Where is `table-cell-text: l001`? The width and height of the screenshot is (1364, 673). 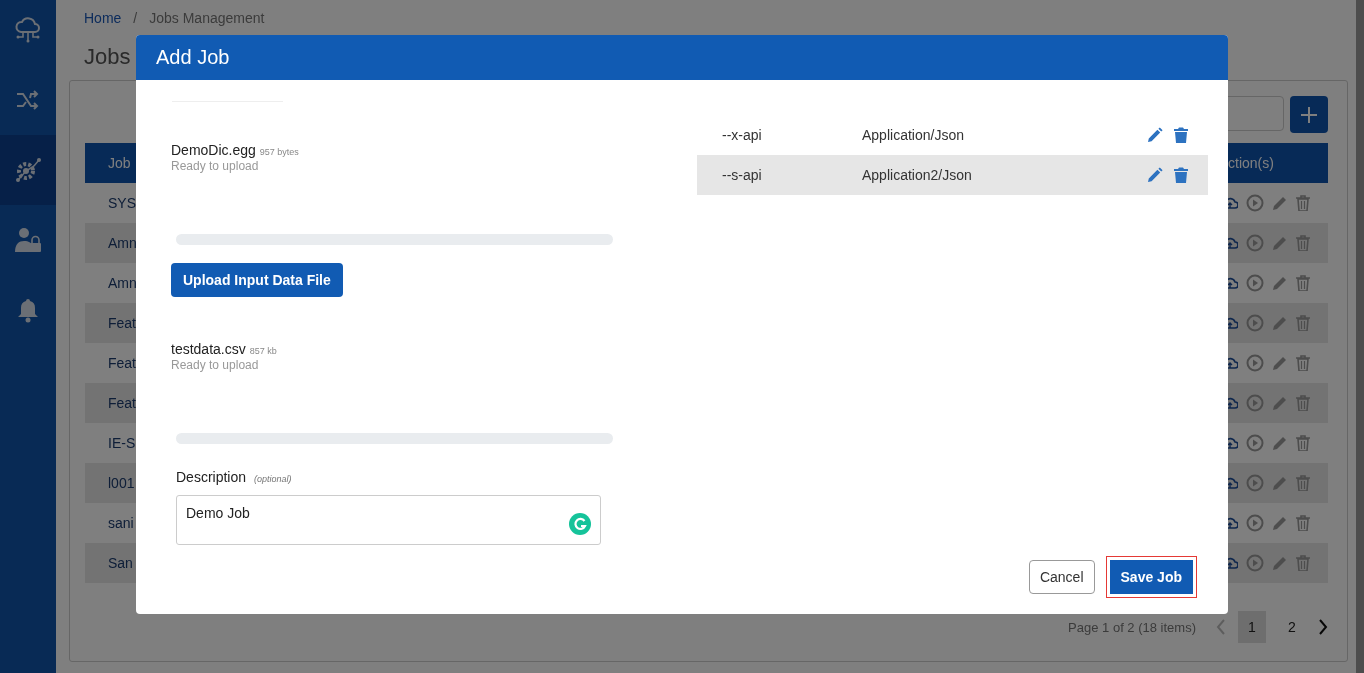 table-cell-text: l001 is located at coordinates (121, 483).